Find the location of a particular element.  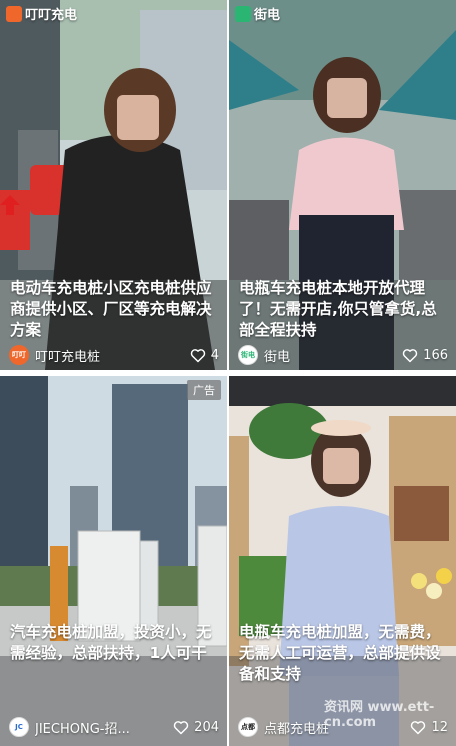

author-name: 街电 is located at coordinates (330, 355).